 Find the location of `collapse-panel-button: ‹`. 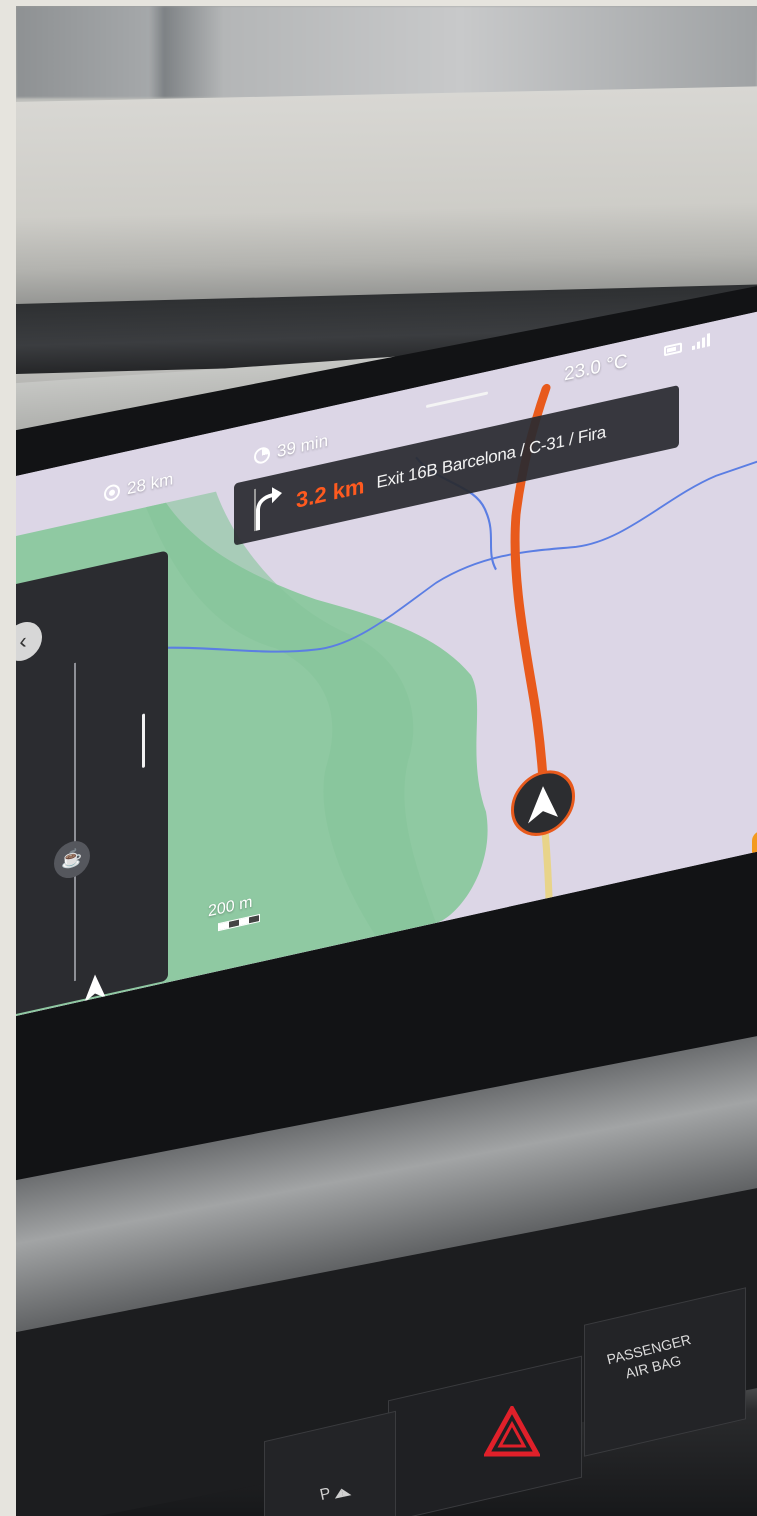

collapse-panel-button: ‹ is located at coordinates (29, 641).